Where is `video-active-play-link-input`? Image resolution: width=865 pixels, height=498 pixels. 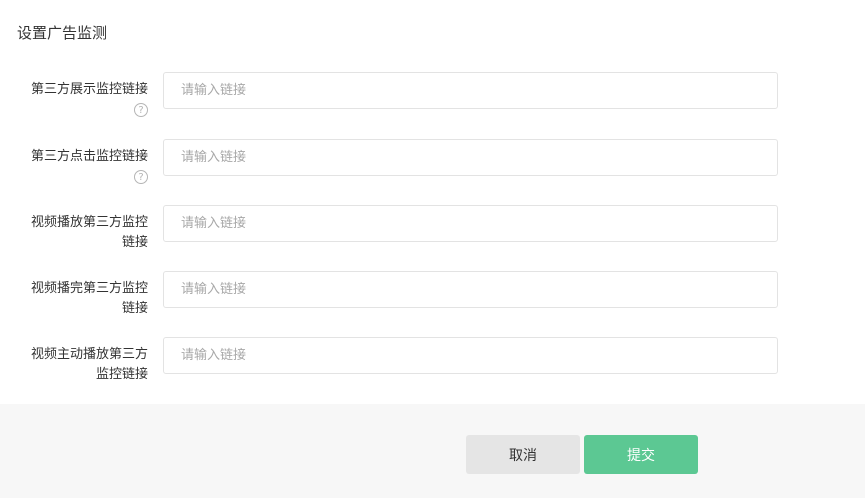
video-active-play-link-input is located at coordinates (470, 355).